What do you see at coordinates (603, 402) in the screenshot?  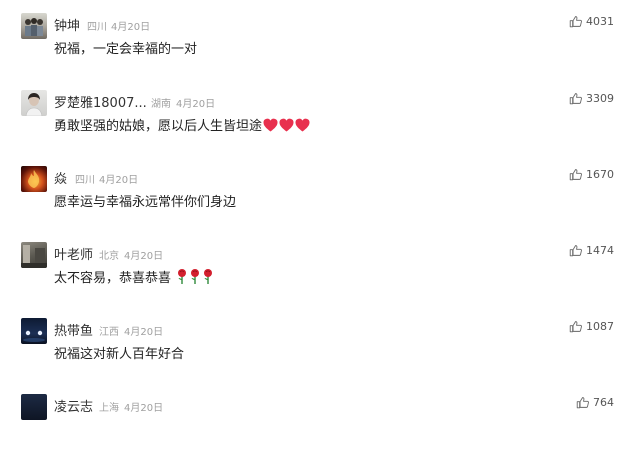 I see `like-count: 764` at bounding box center [603, 402].